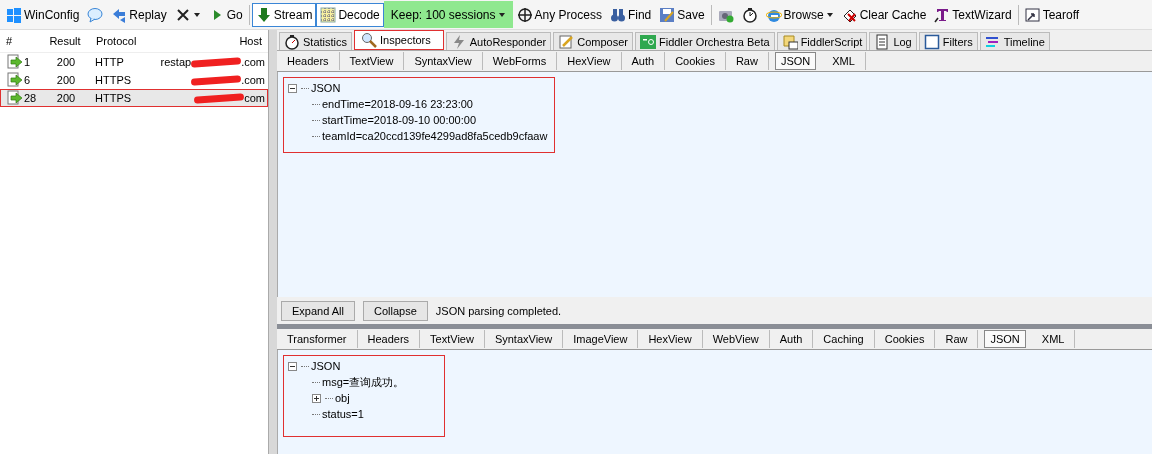 This screenshot has width=1152, height=454. Describe the element at coordinates (343, 414) in the screenshot. I see `tree-node: status=1` at that location.